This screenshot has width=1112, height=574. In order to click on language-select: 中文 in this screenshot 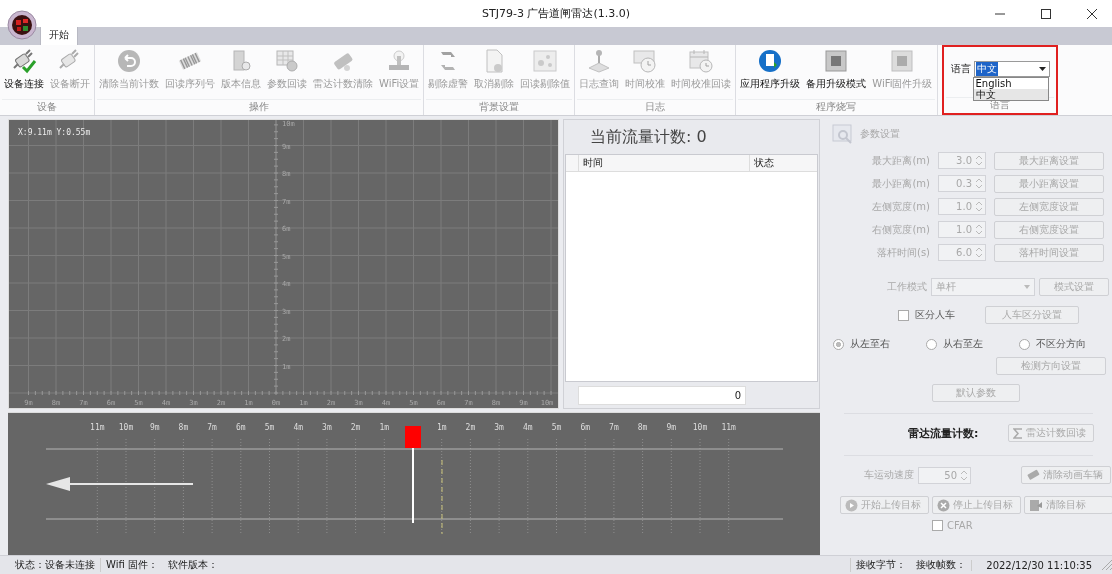, I will do `click(1011, 69)`.